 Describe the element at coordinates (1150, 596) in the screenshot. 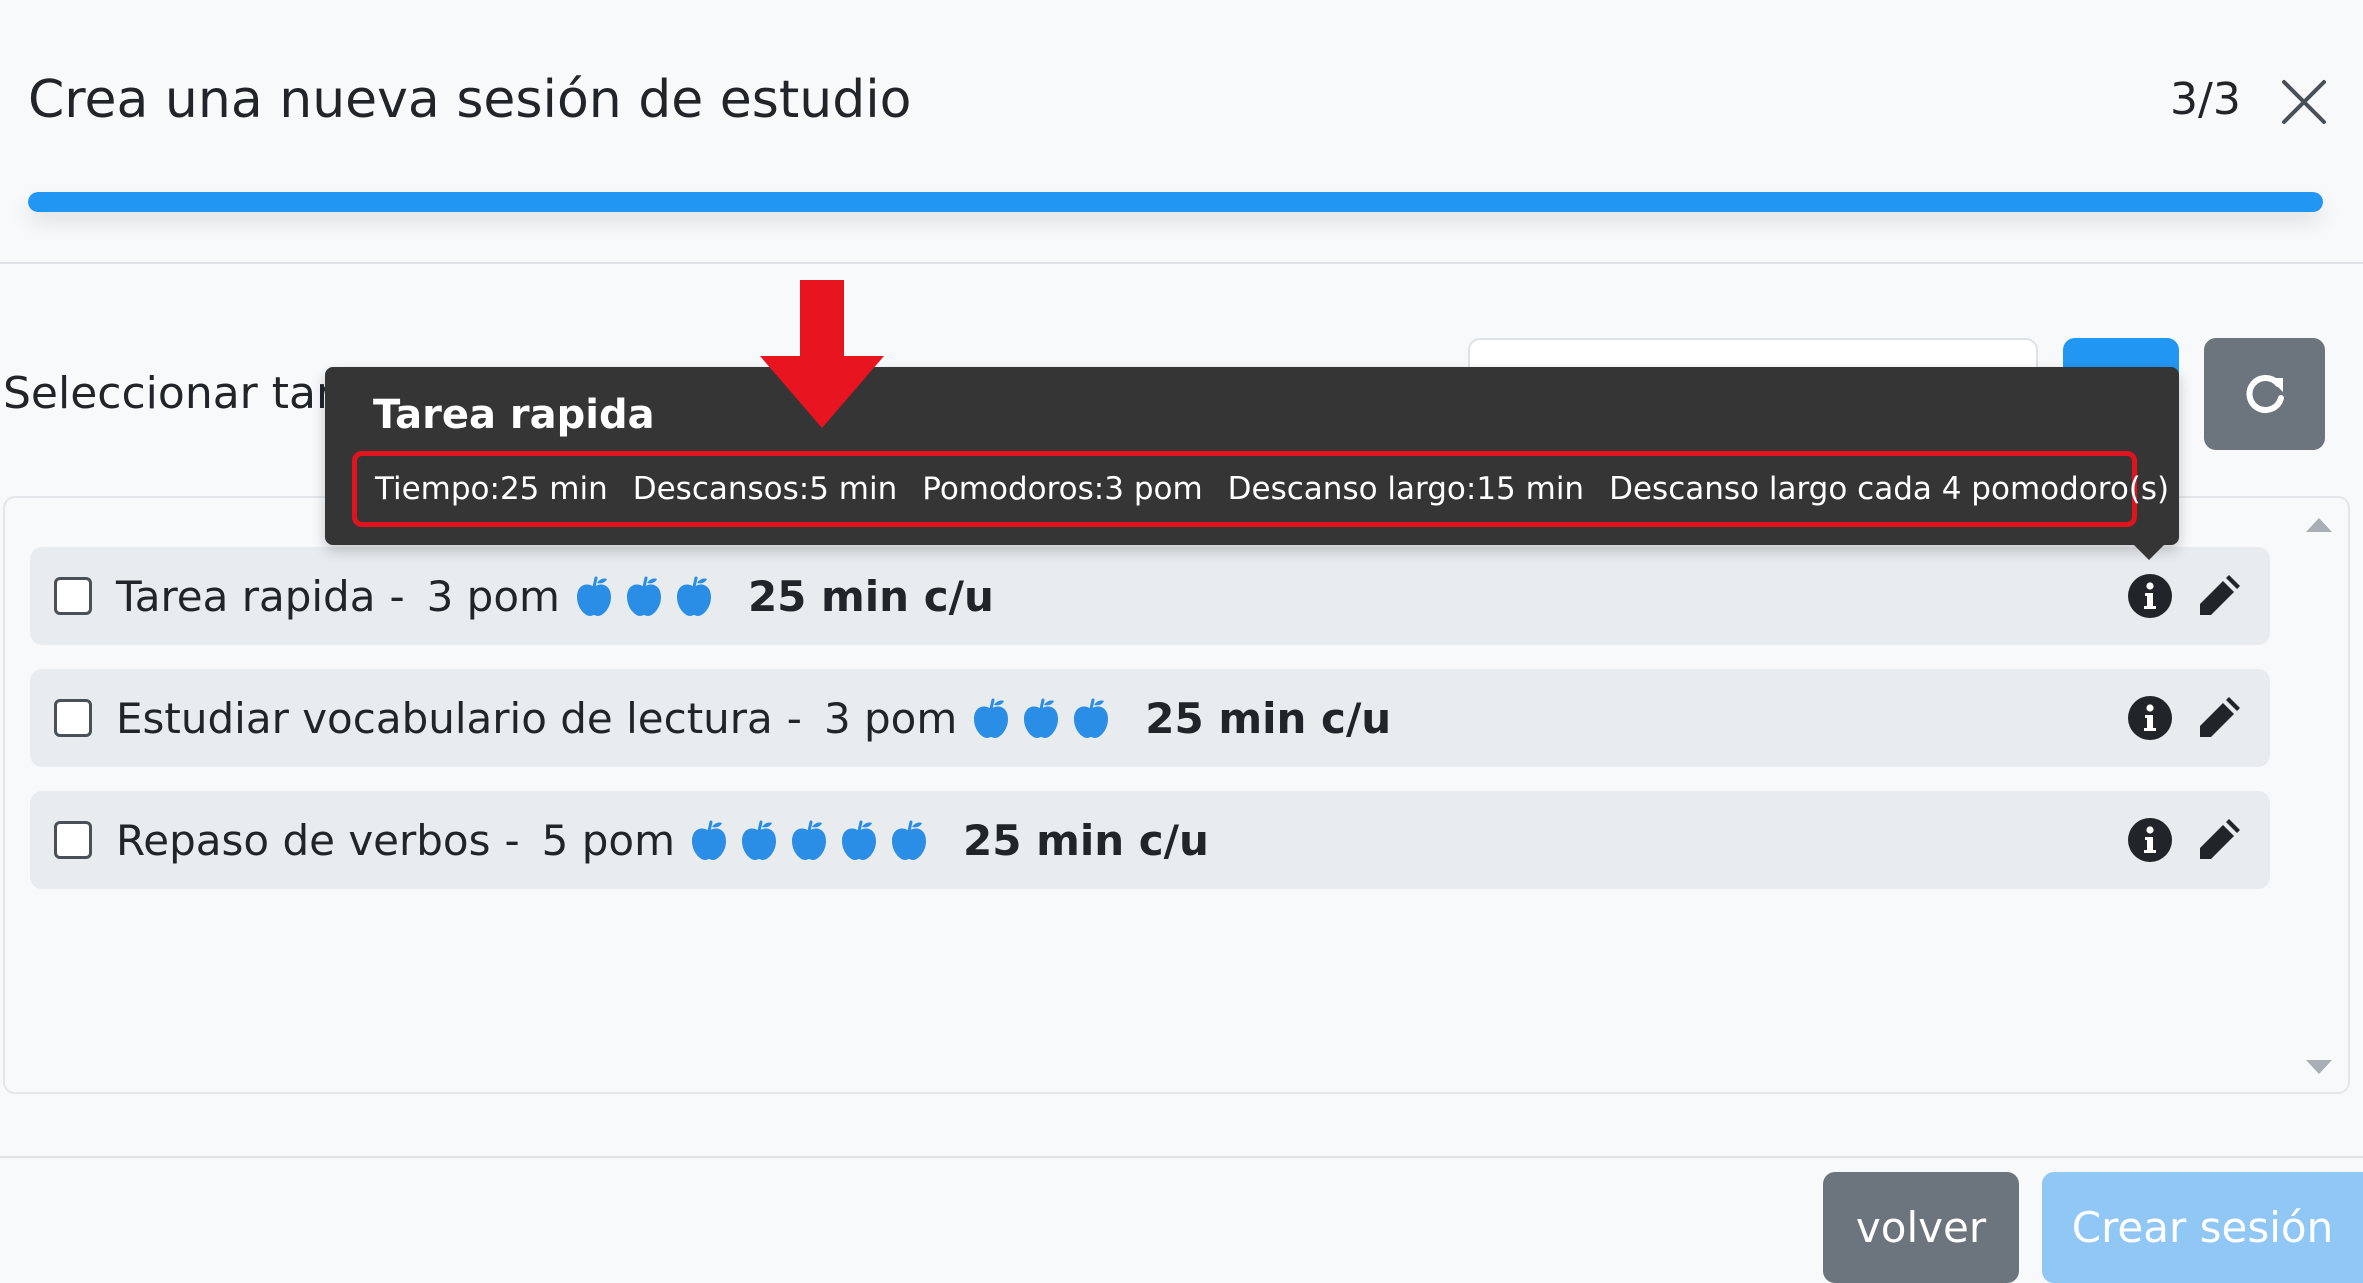

I see `task-row: Tarea rapida -3 pom 25 min c/u` at that location.